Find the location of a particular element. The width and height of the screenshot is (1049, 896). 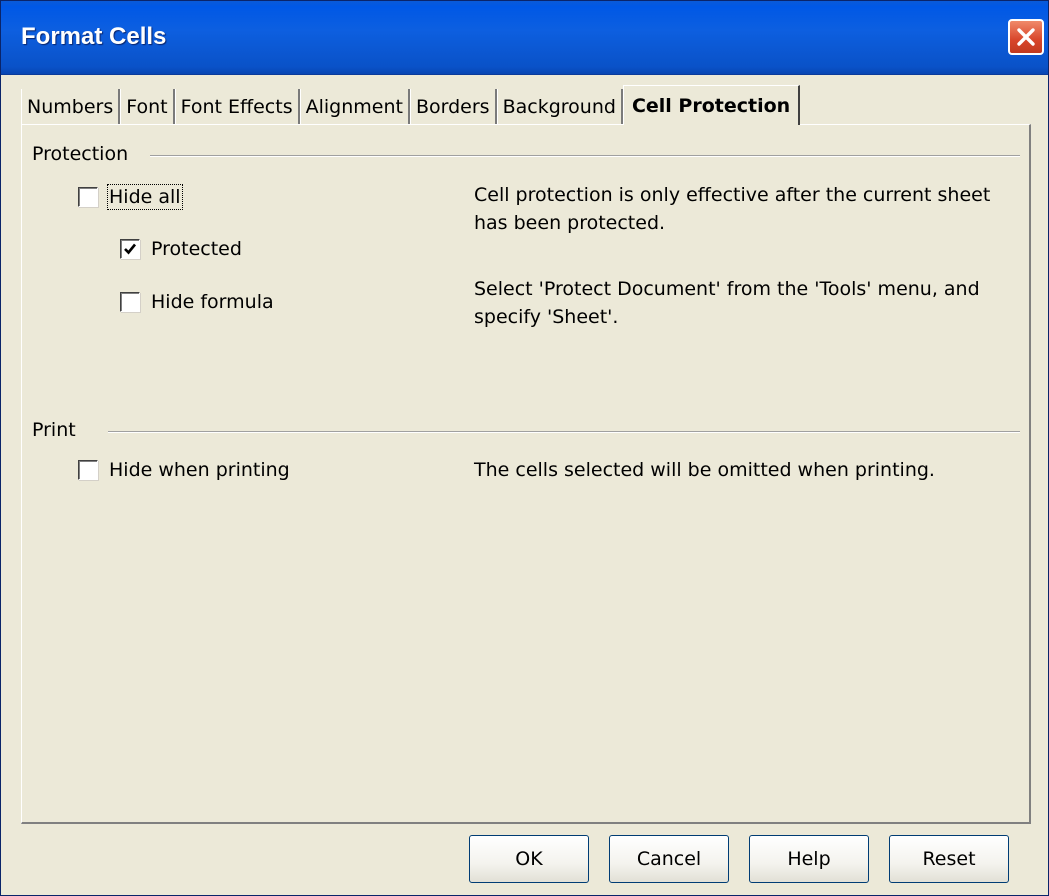

tab-borders: Borders is located at coordinates (453, 107).